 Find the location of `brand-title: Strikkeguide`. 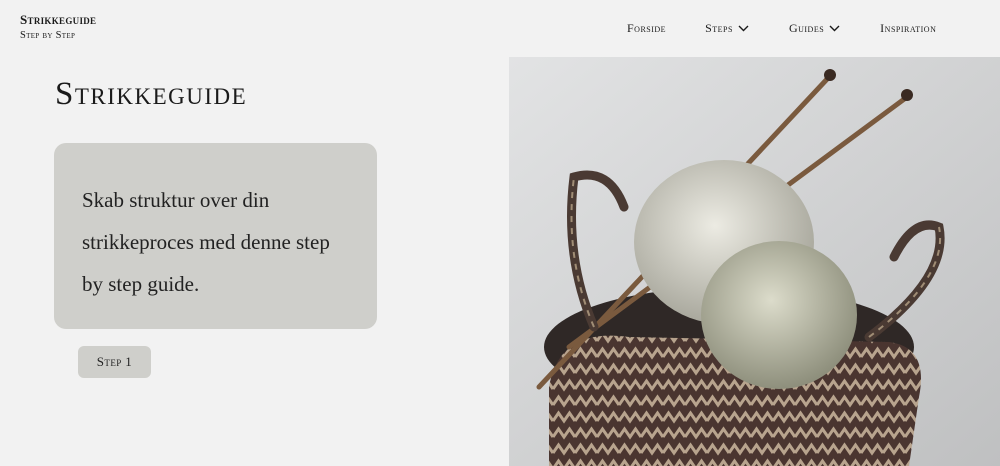

brand-title: Strikkeguide is located at coordinates (58, 19).